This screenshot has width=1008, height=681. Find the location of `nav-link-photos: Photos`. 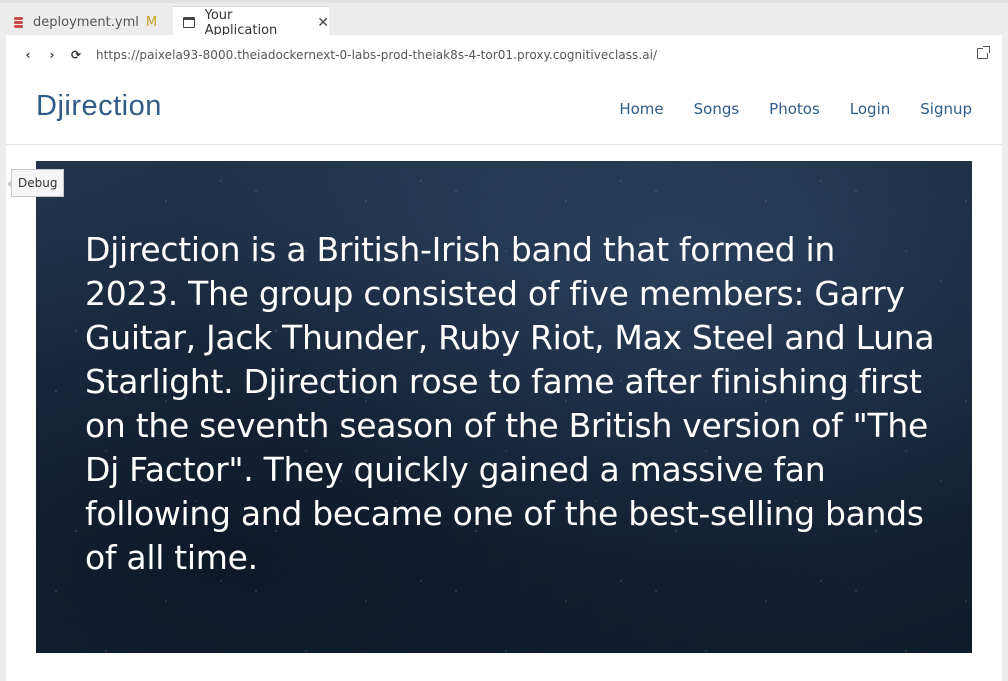

nav-link-photos: Photos is located at coordinates (794, 109).